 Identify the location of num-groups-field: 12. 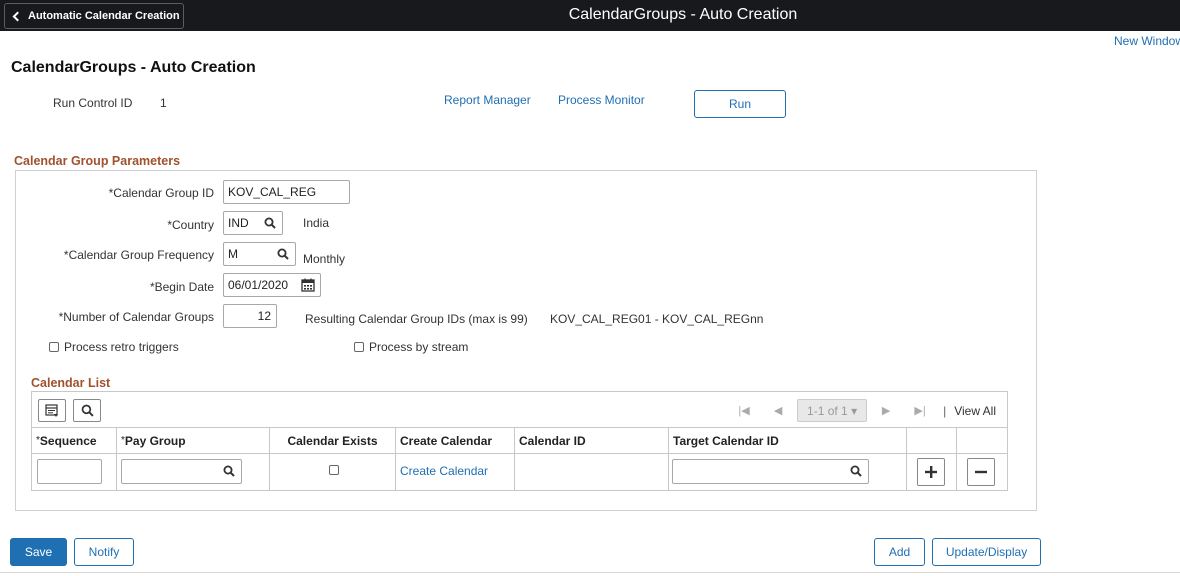
(250, 316).